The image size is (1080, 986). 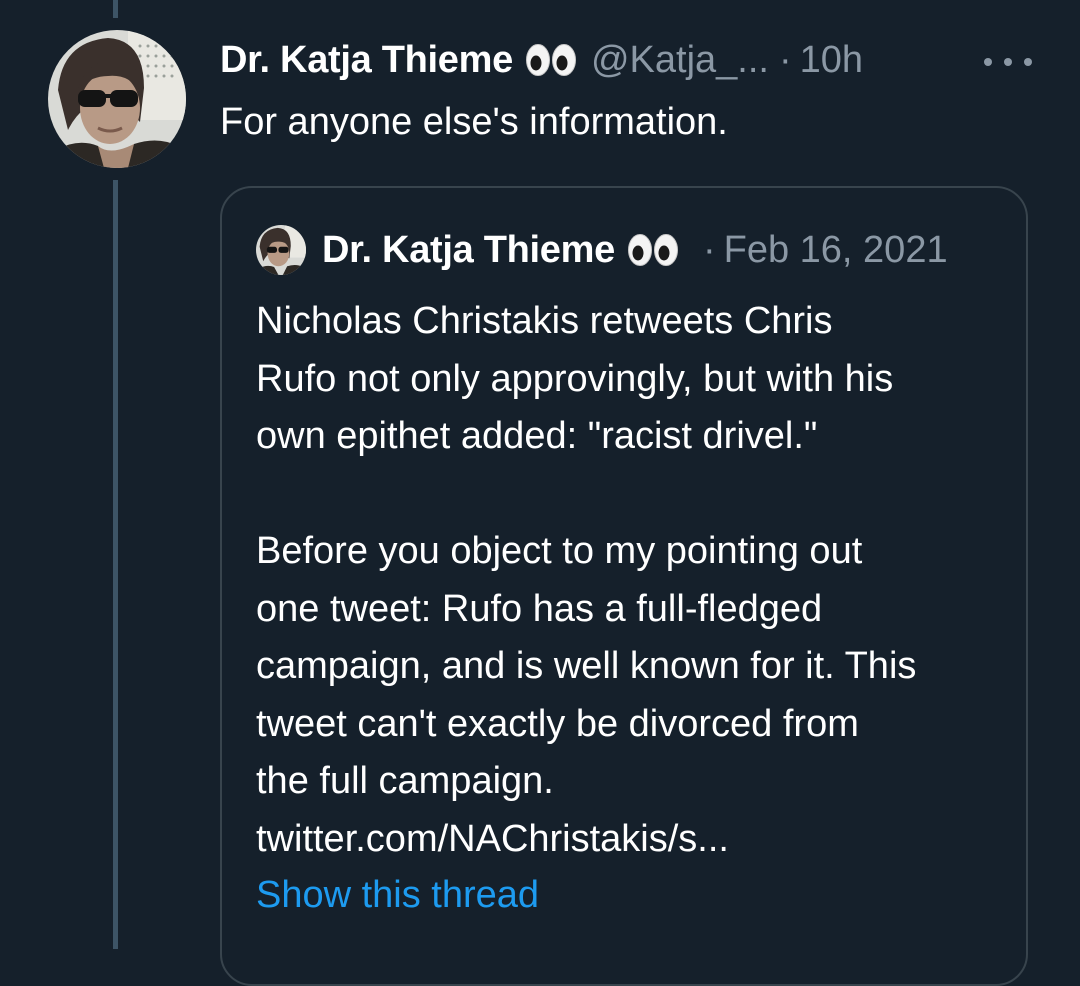 What do you see at coordinates (405, 781) in the screenshot?
I see `text-line: the full campaign.` at bounding box center [405, 781].